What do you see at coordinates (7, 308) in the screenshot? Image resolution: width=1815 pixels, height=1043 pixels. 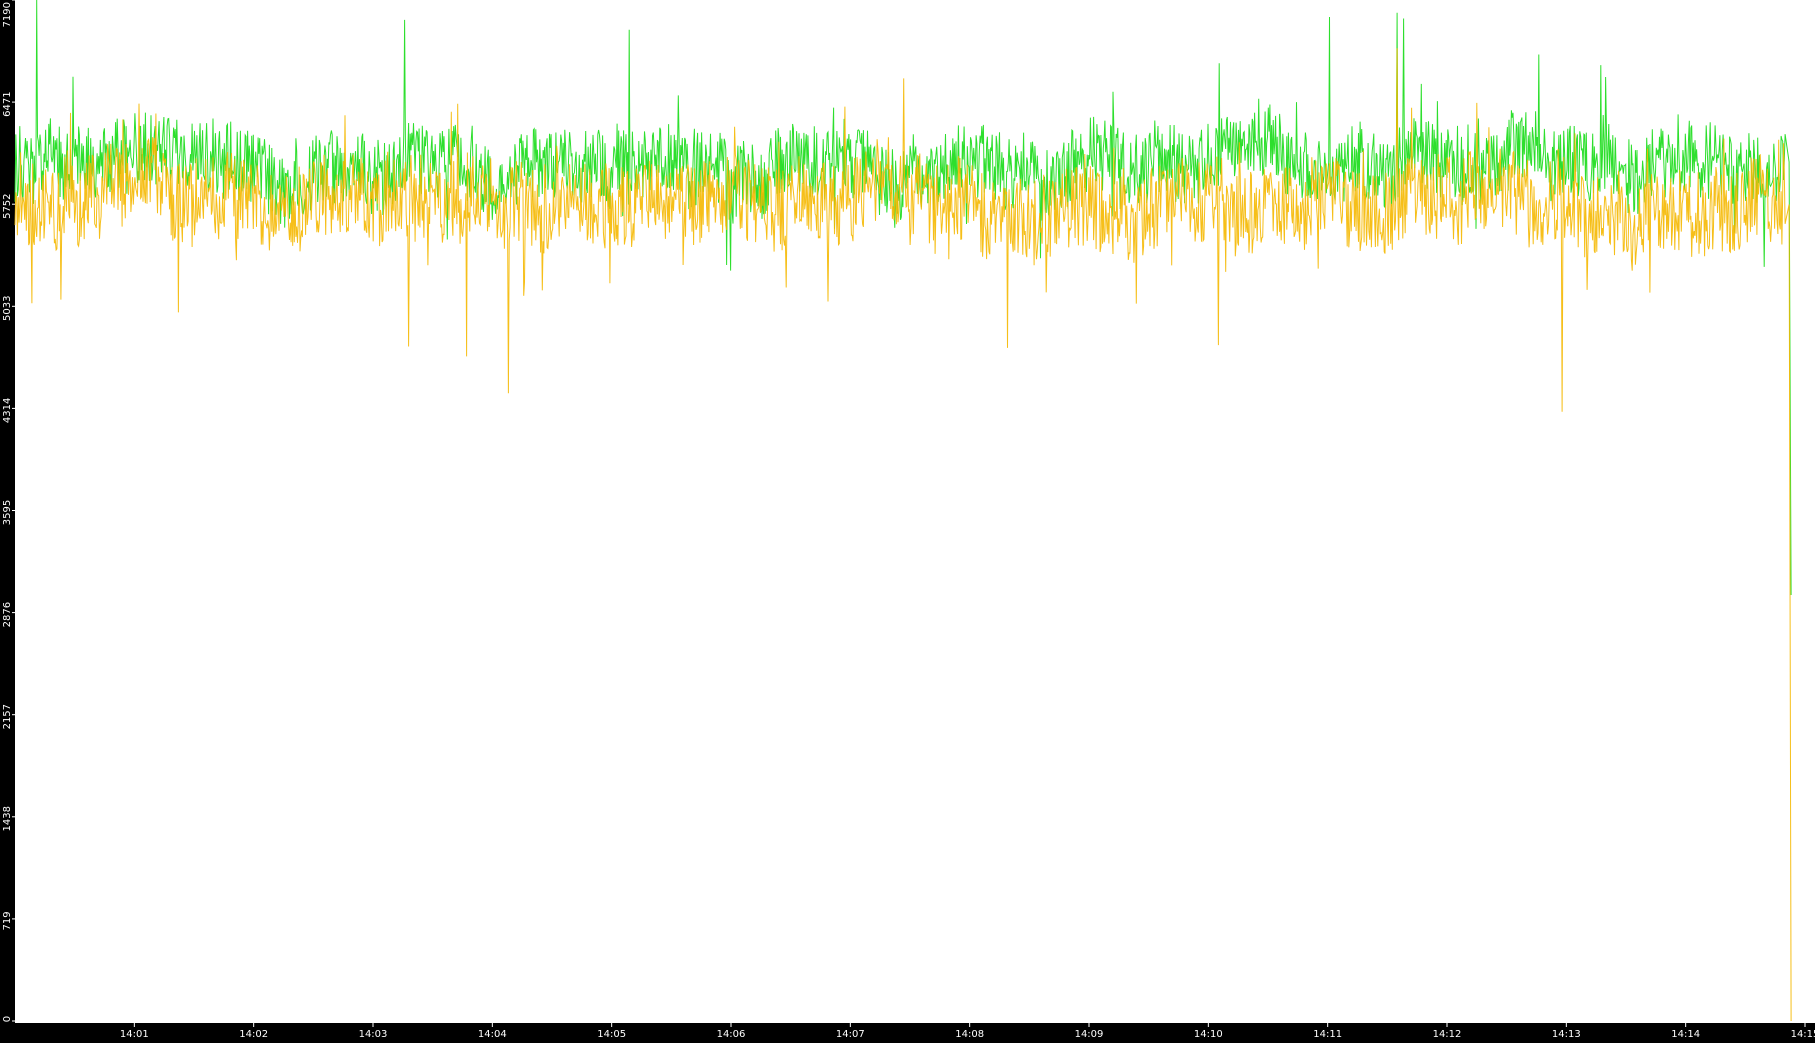 I see `y-tick-label: 5033` at bounding box center [7, 308].